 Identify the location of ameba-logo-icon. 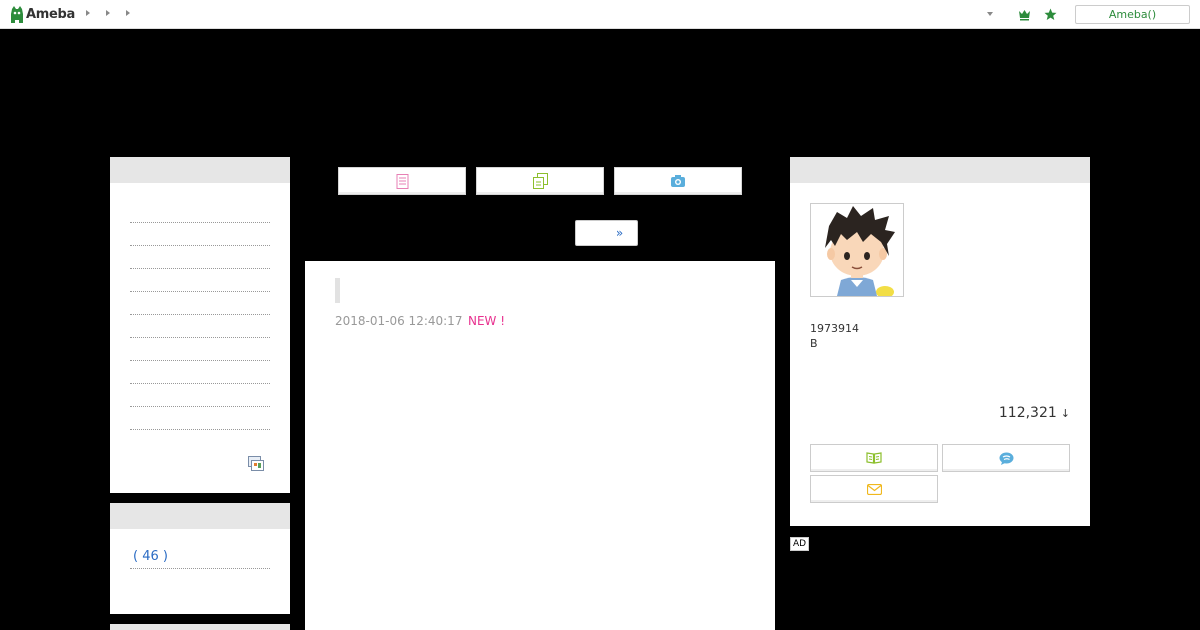
(17, 14).